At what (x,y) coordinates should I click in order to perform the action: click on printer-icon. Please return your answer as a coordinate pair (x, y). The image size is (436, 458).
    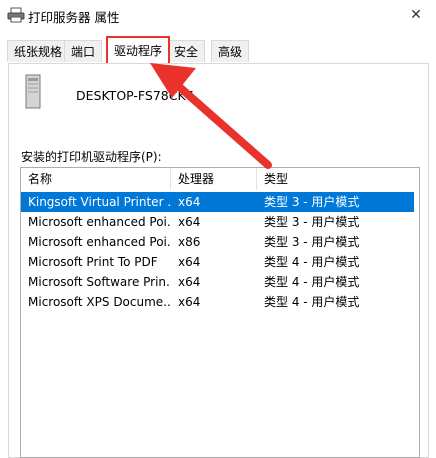
    Looking at the image, I should click on (16, 15).